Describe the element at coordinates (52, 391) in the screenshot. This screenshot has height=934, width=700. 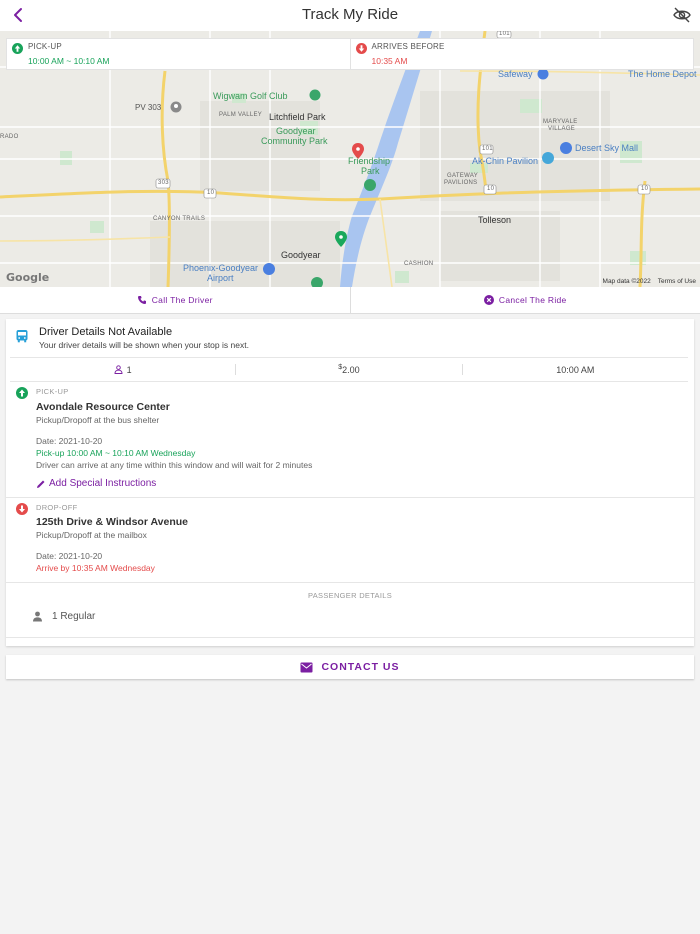
I see `pickup-type-label: PICK-UP` at that location.